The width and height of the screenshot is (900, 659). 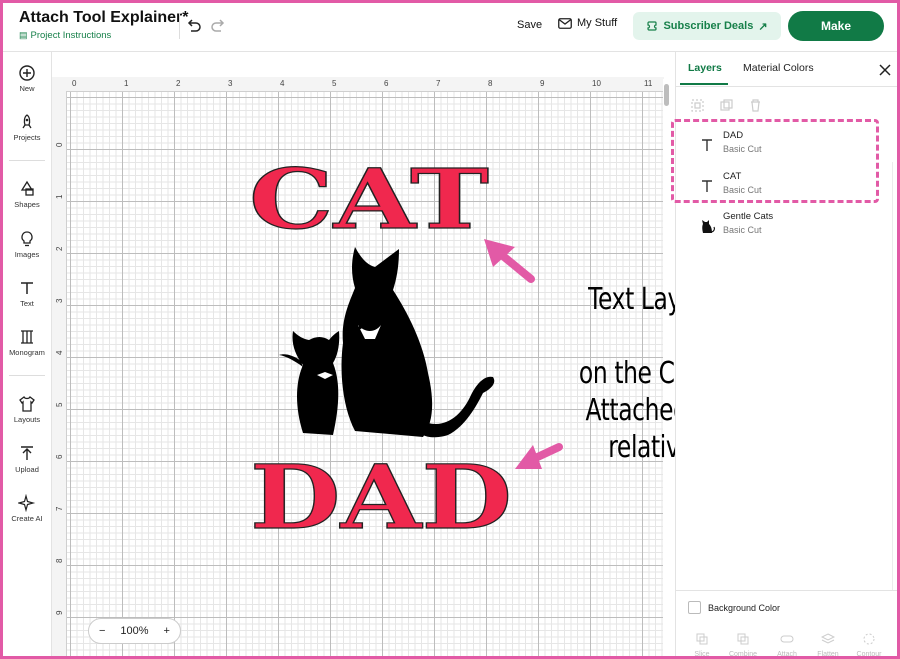 I want to click on document-icon: ▤, so click(x=23, y=35).